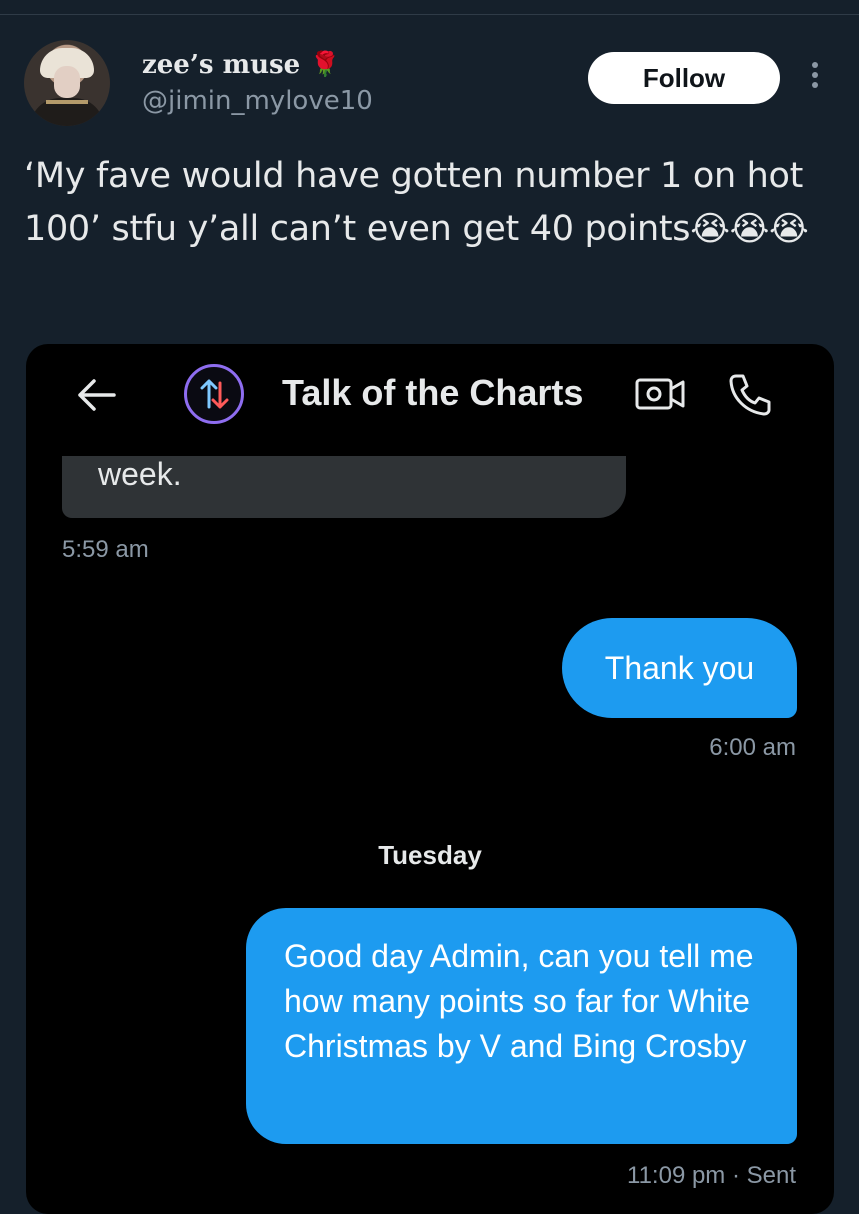 The width and height of the screenshot is (859, 1214). Describe the element at coordinates (105, 549) in the screenshot. I see `message-timestamp: 5:59 am` at that location.